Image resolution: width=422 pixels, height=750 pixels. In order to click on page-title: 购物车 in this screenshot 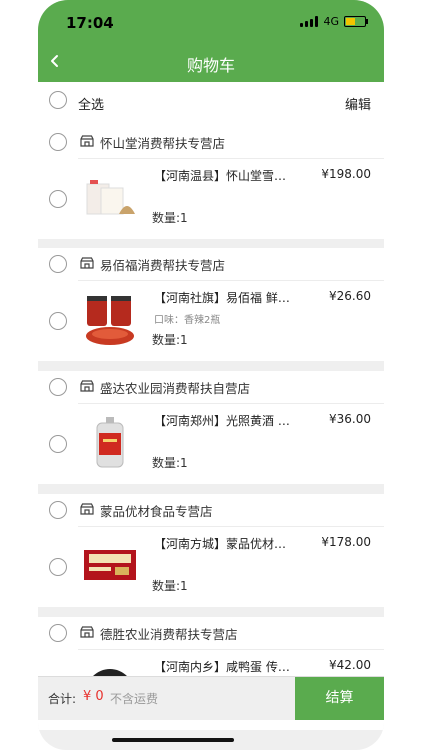, I will do `click(210, 65)`.